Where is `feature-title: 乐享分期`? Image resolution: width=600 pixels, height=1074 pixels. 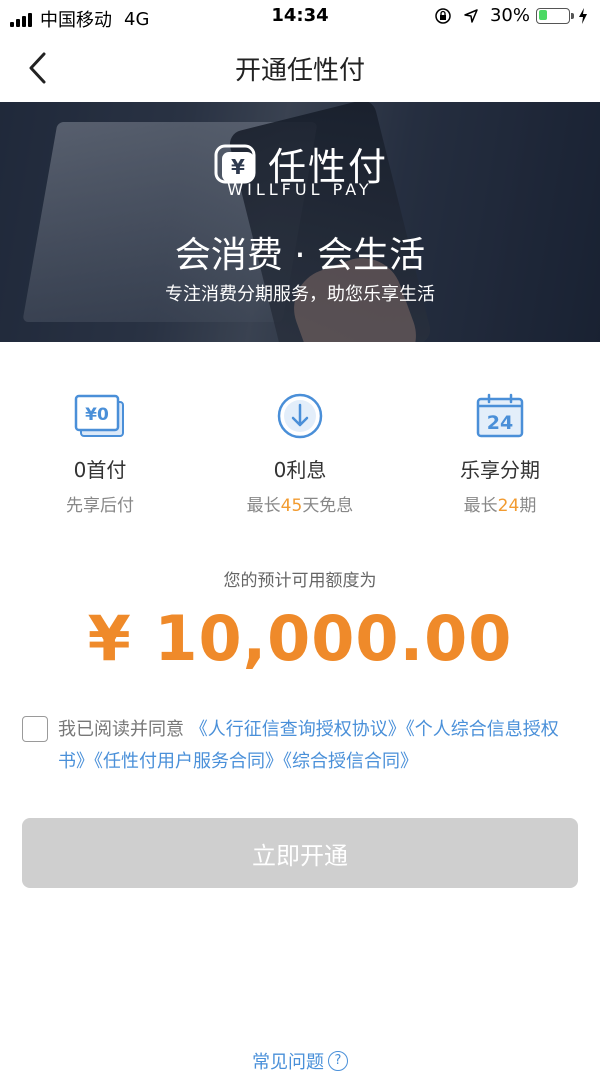 feature-title: 乐享分期 is located at coordinates (500, 470).